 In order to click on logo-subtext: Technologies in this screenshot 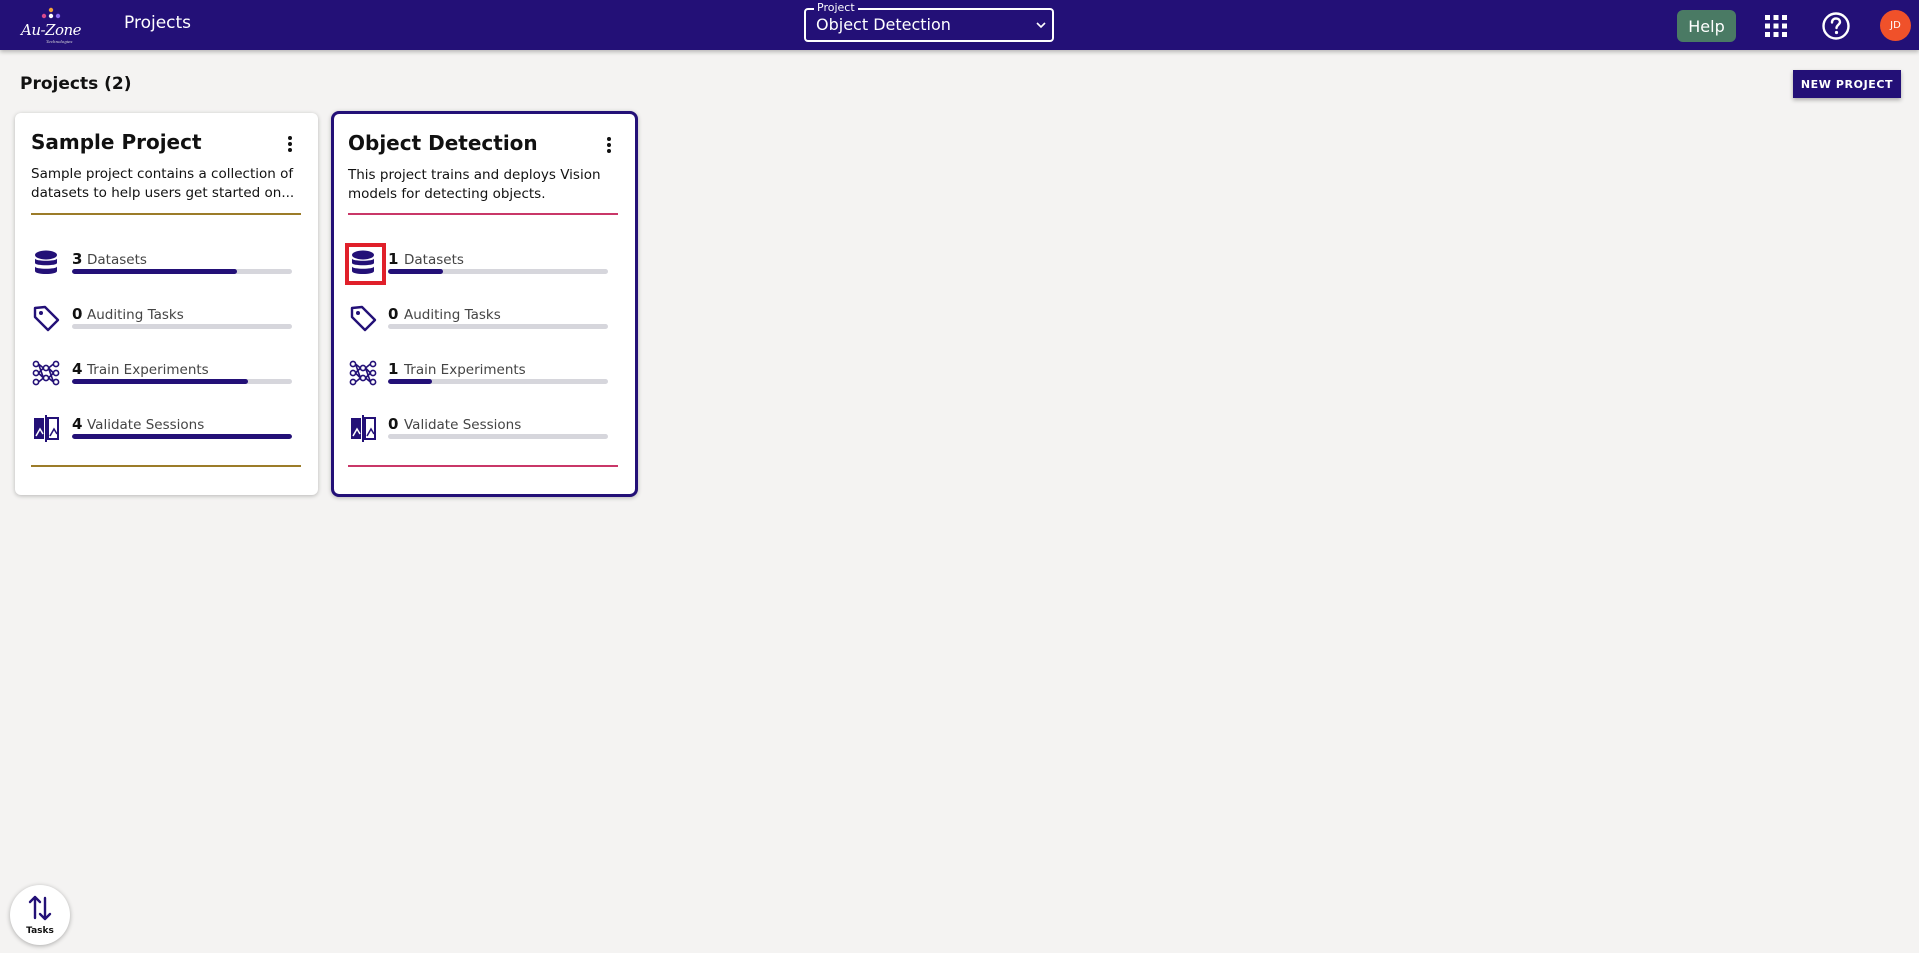, I will do `click(59, 41)`.